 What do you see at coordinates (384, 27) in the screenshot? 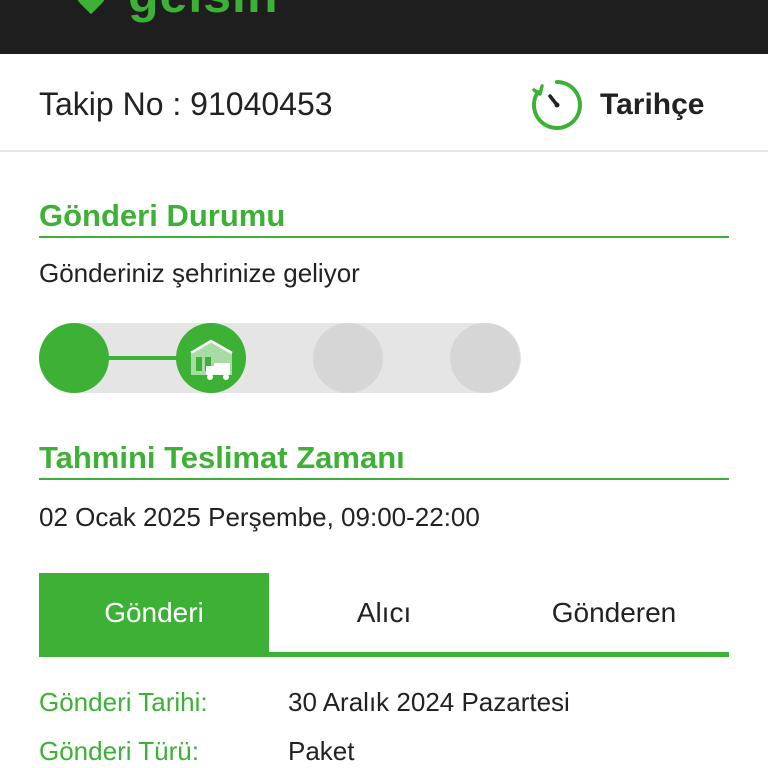
I see `app-header: gelsin` at bounding box center [384, 27].